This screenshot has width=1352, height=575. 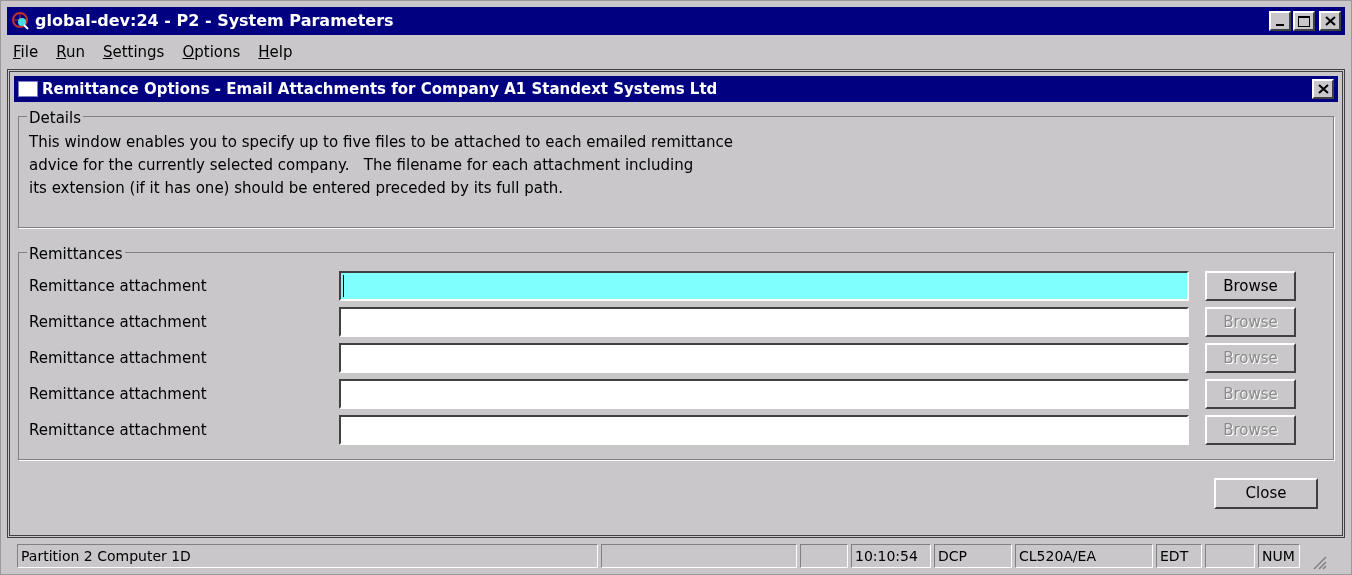 I want to click on status-panel: DCP, so click(x=973, y=556).